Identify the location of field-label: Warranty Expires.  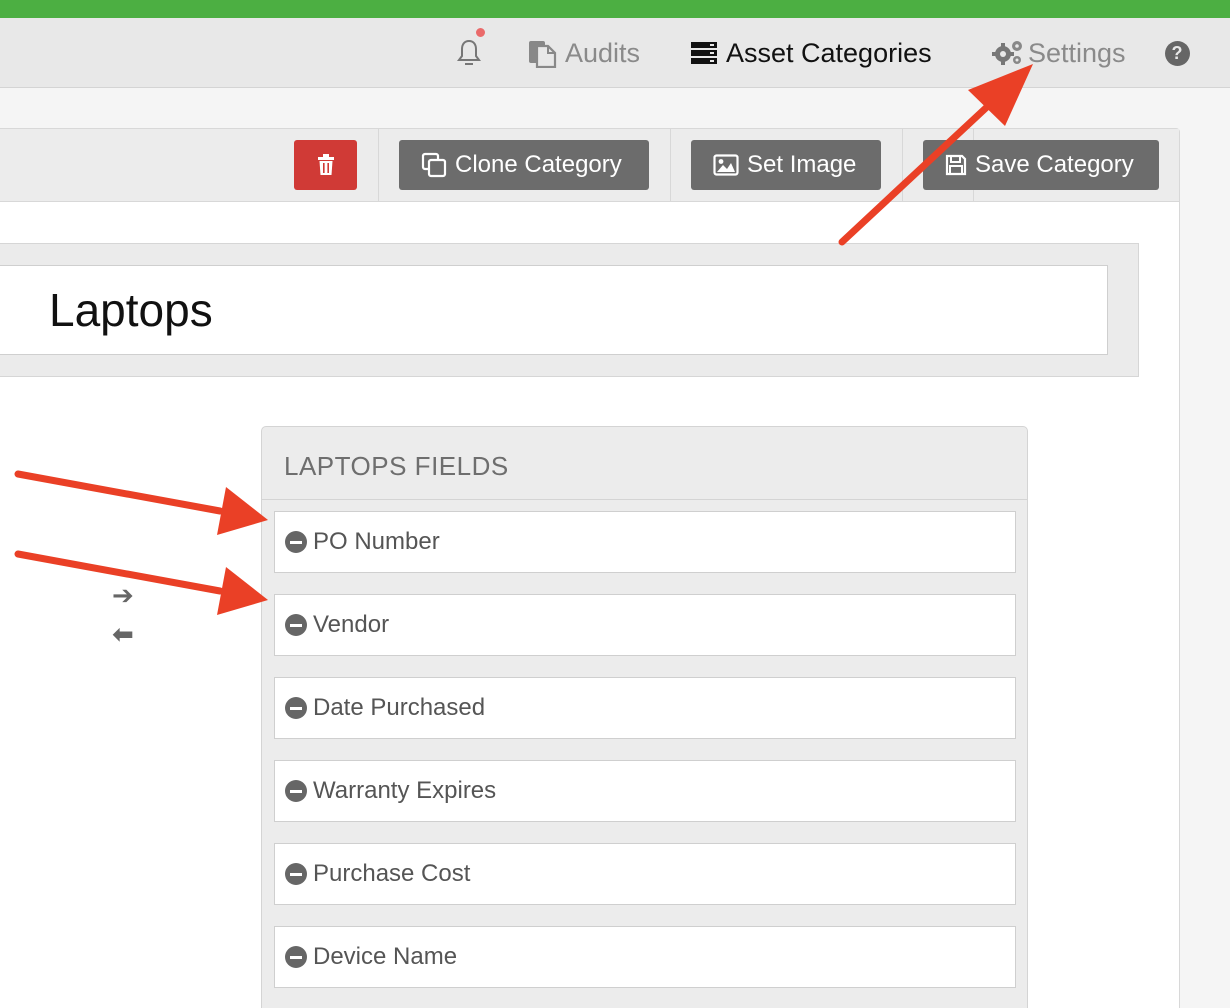
(405, 790).